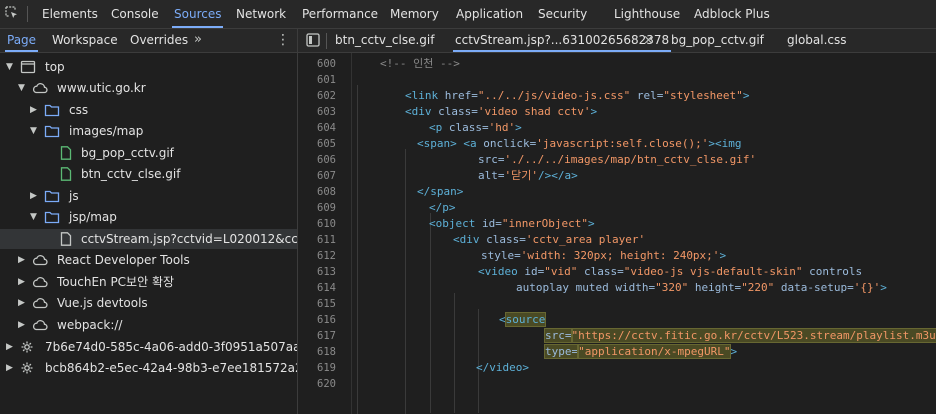 Image resolution: width=936 pixels, height=414 pixels. Describe the element at coordinates (148, 153) in the screenshot. I see `tree-item-file: bg_pop_cctv.gif` at that location.